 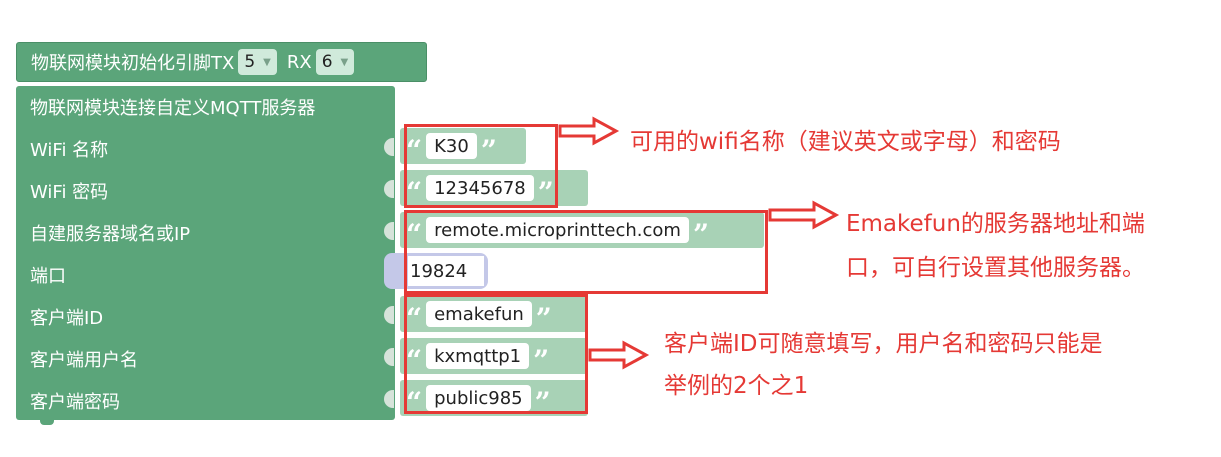 What do you see at coordinates (995, 224) in the screenshot?
I see `server-annotation-line1: Emakefun的服务器地址和端` at bounding box center [995, 224].